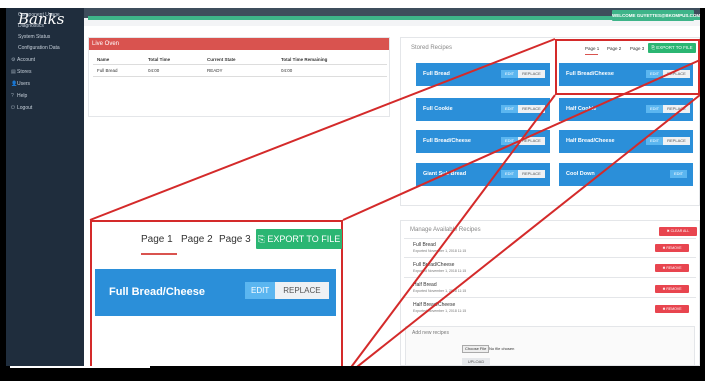 The image size is (705, 381). I want to click on window-right-border, so click(702, 194).